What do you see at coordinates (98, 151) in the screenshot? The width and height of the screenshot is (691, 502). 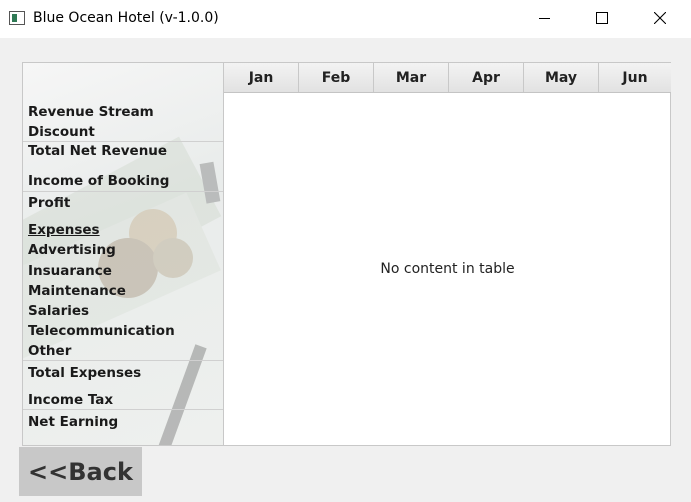 I see `row-label-total-net-revenue: Total Net Revenue` at bounding box center [98, 151].